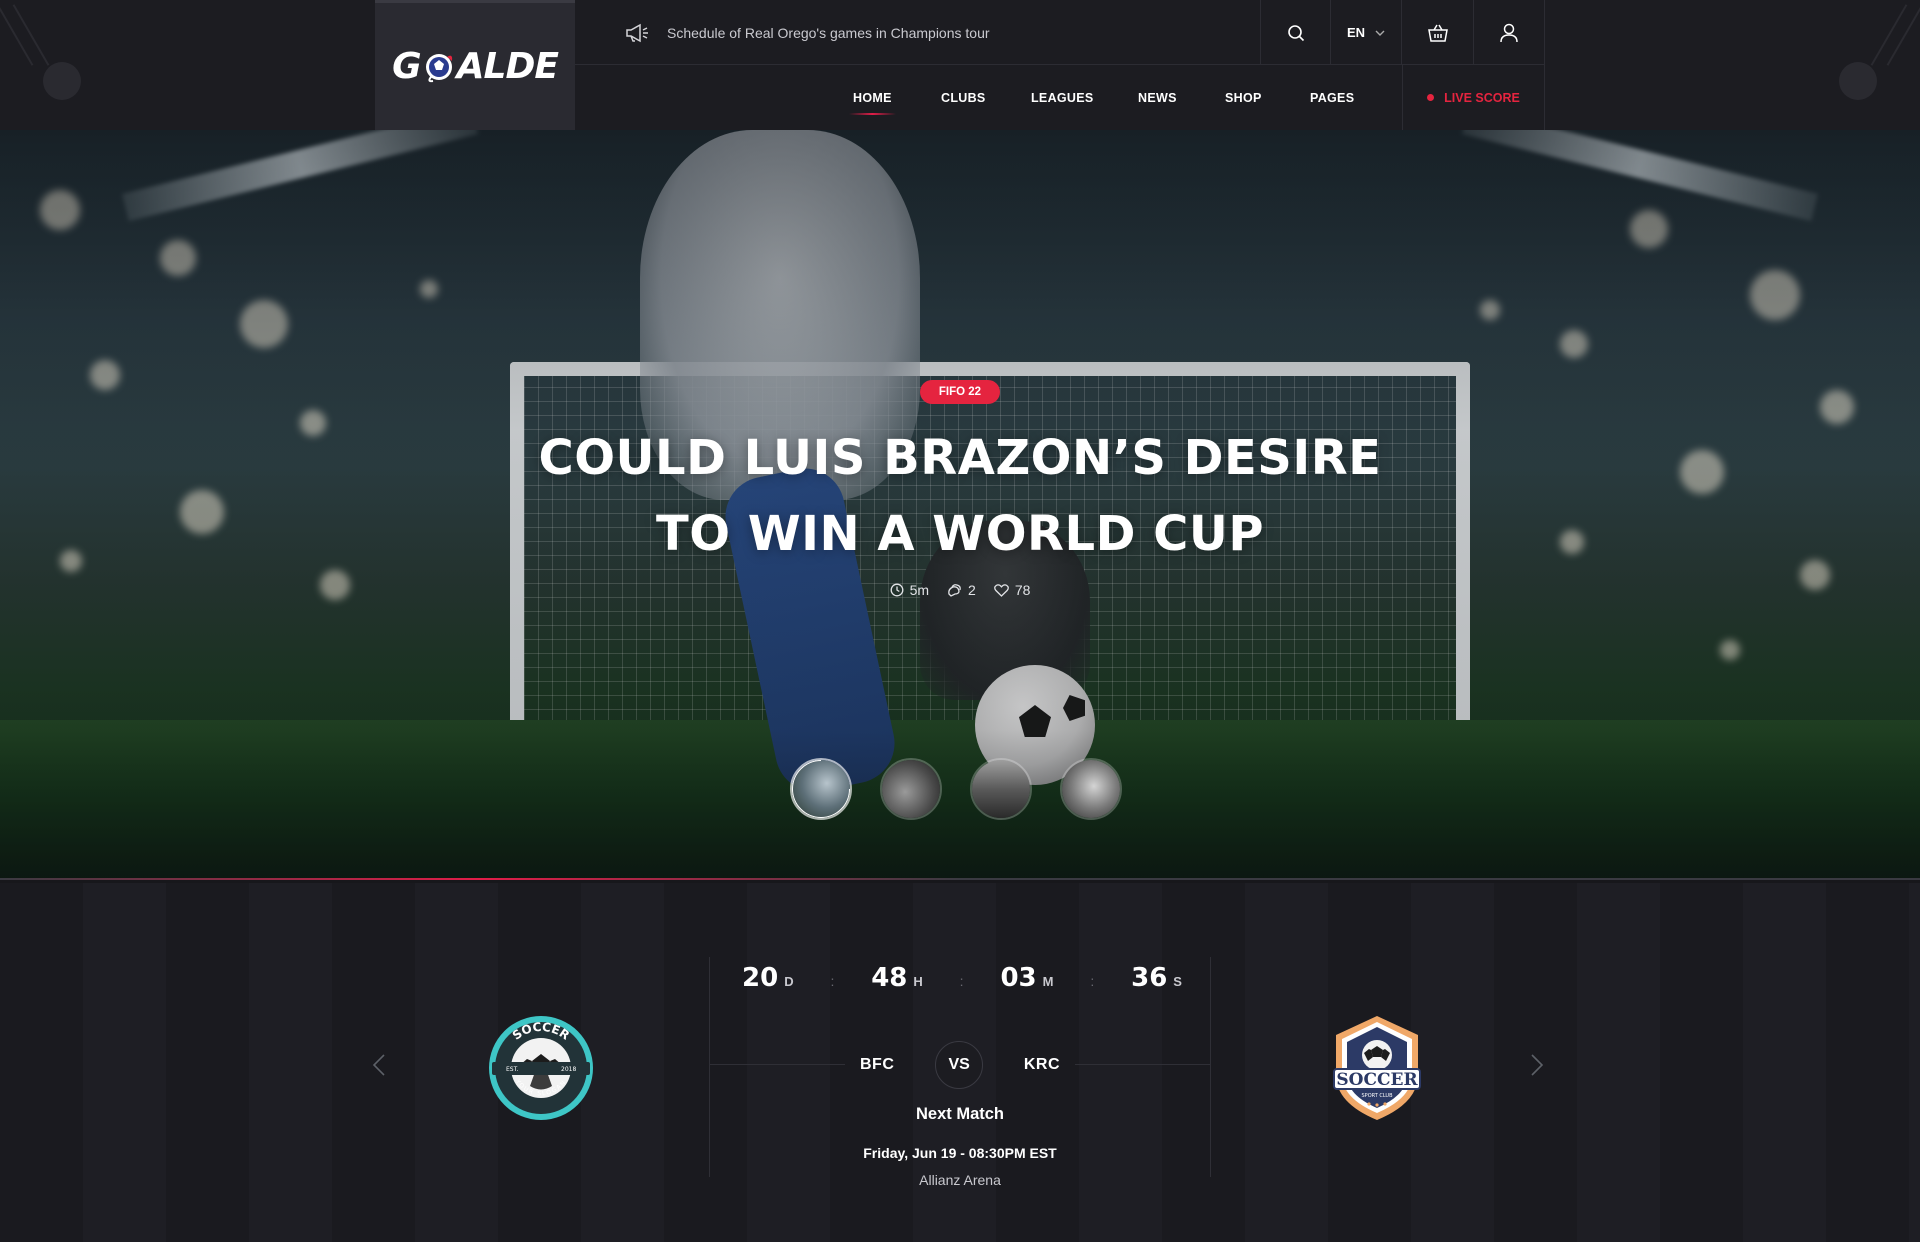  I want to click on basket-icon, so click(1437, 33).